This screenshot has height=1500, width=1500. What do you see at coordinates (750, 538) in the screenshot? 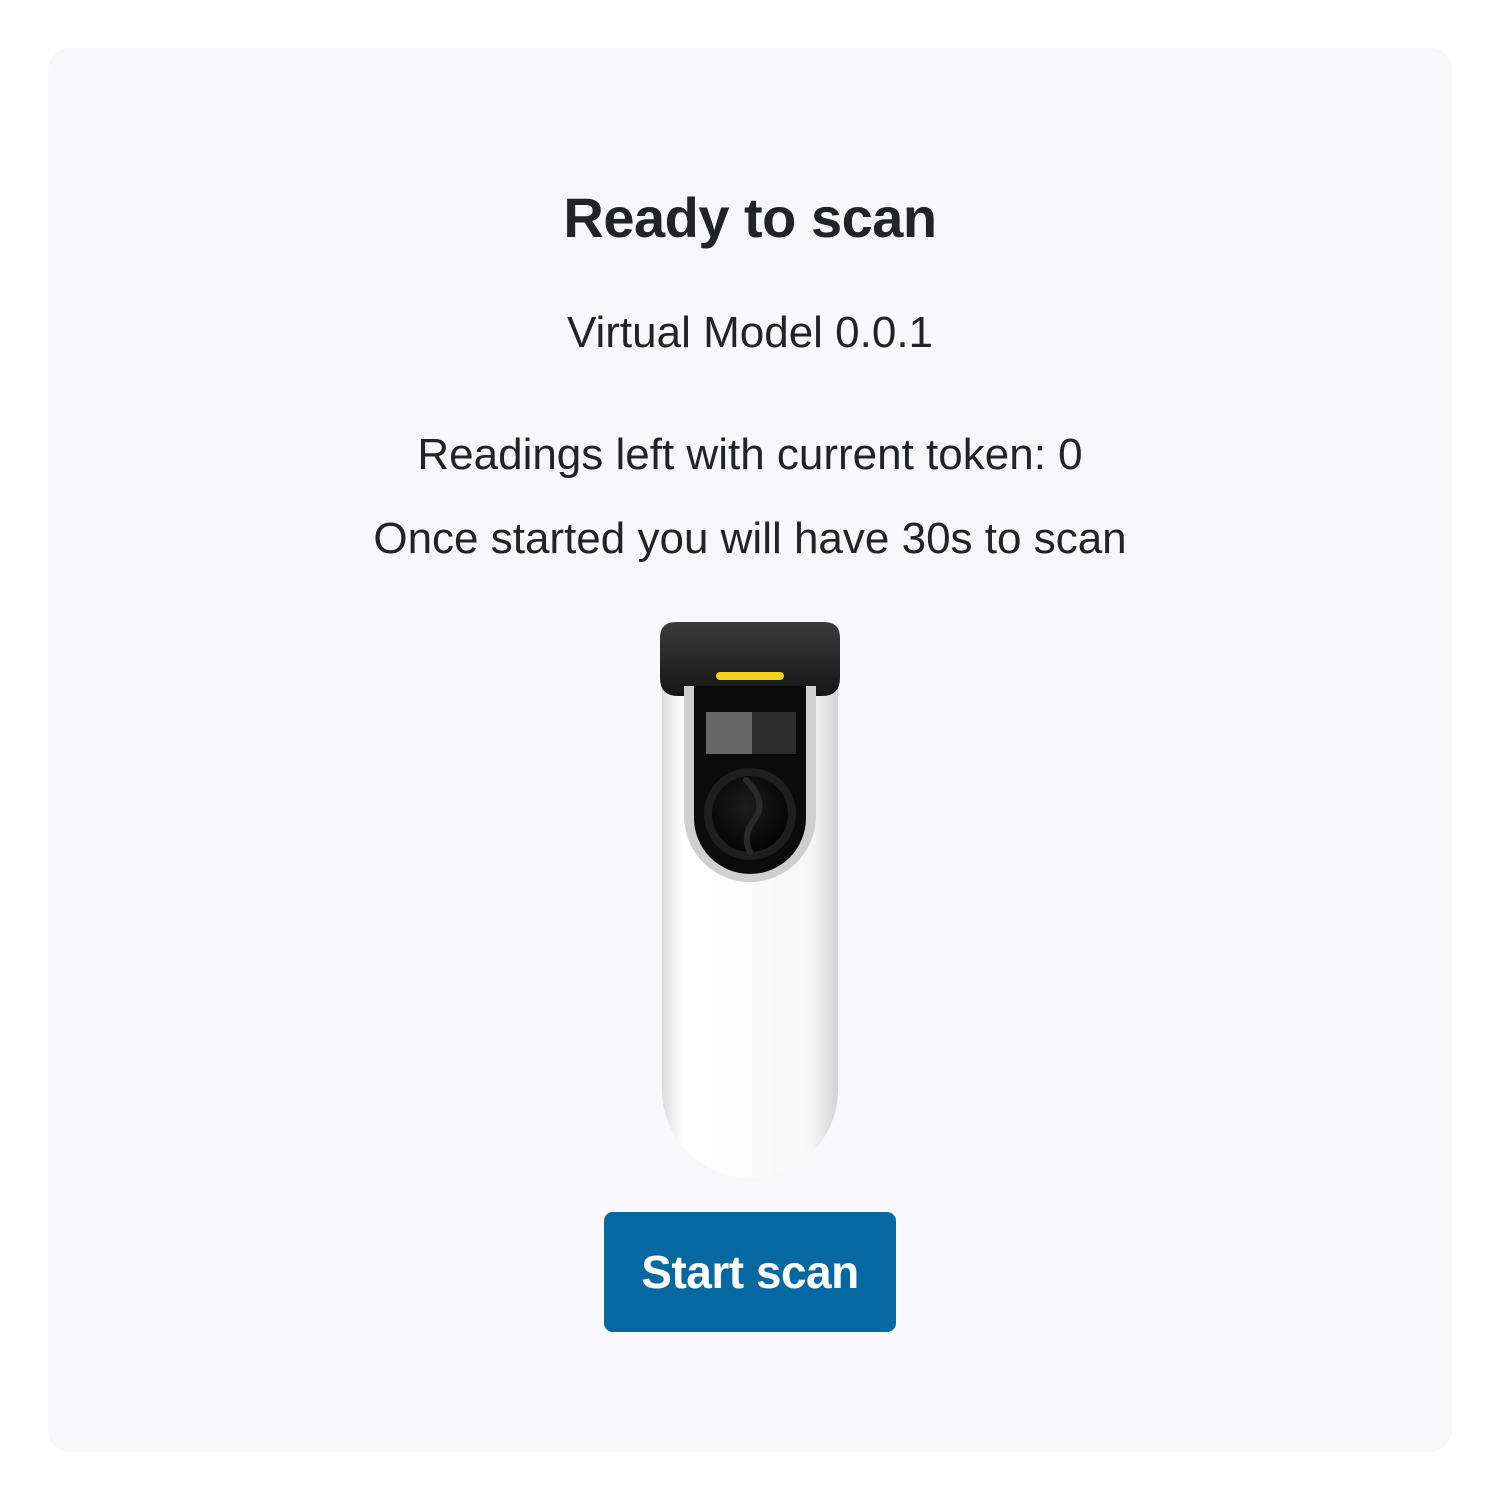
I see `scan-duration-text: Once started you will have 30s to scan` at bounding box center [750, 538].